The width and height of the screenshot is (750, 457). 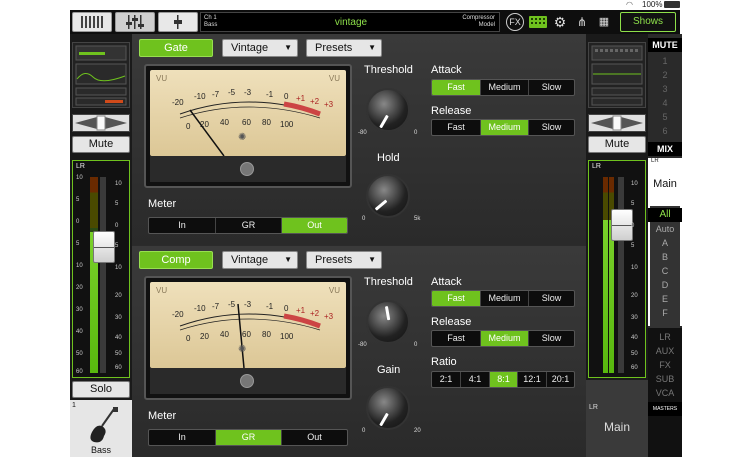 What do you see at coordinates (247, 381) in the screenshot?
I see `vu-screw` at bounding box center [247, 381].